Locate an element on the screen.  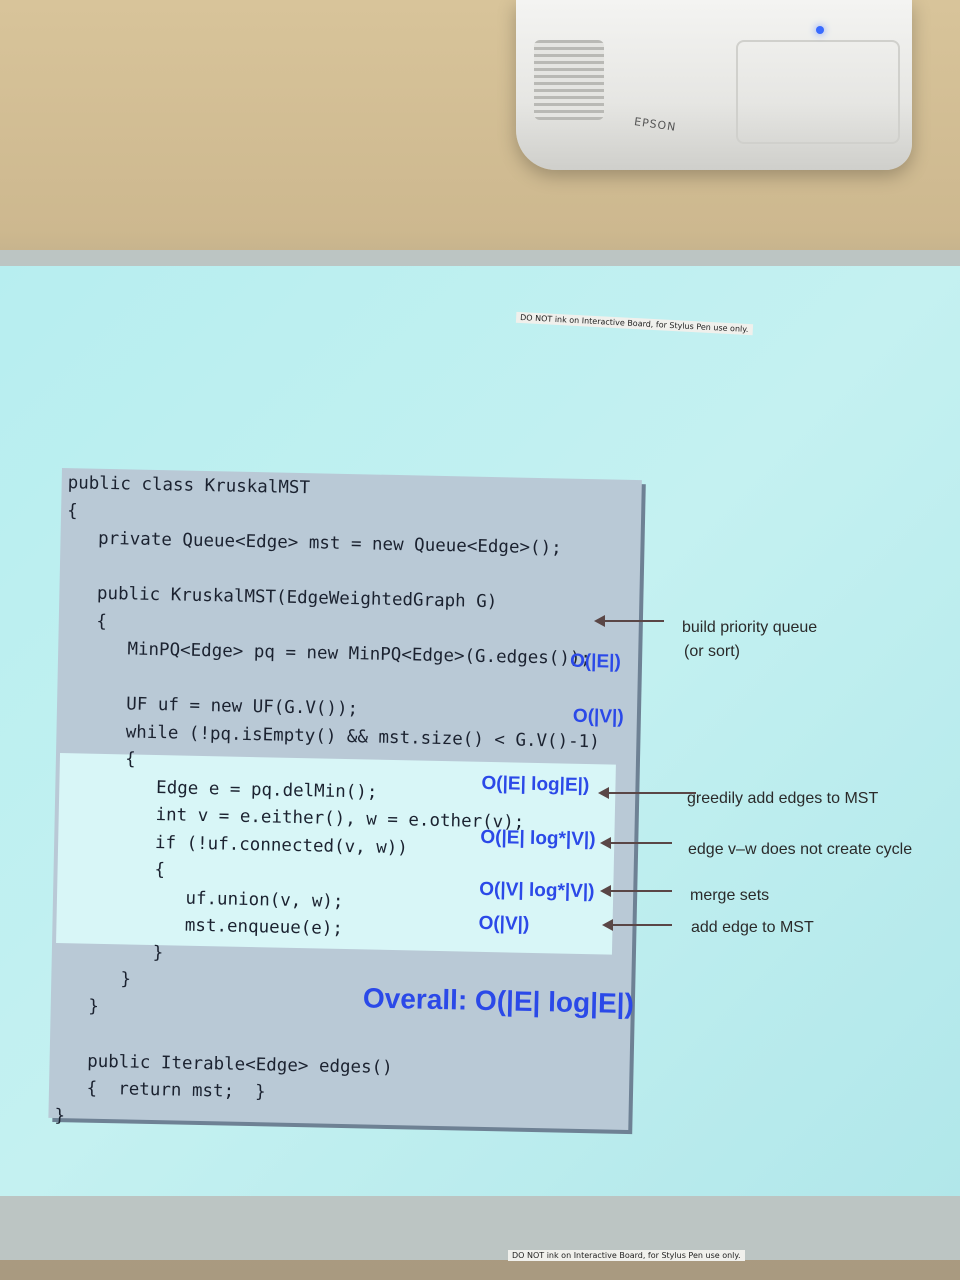
power-led-icon is located at coordinates (820, 30).